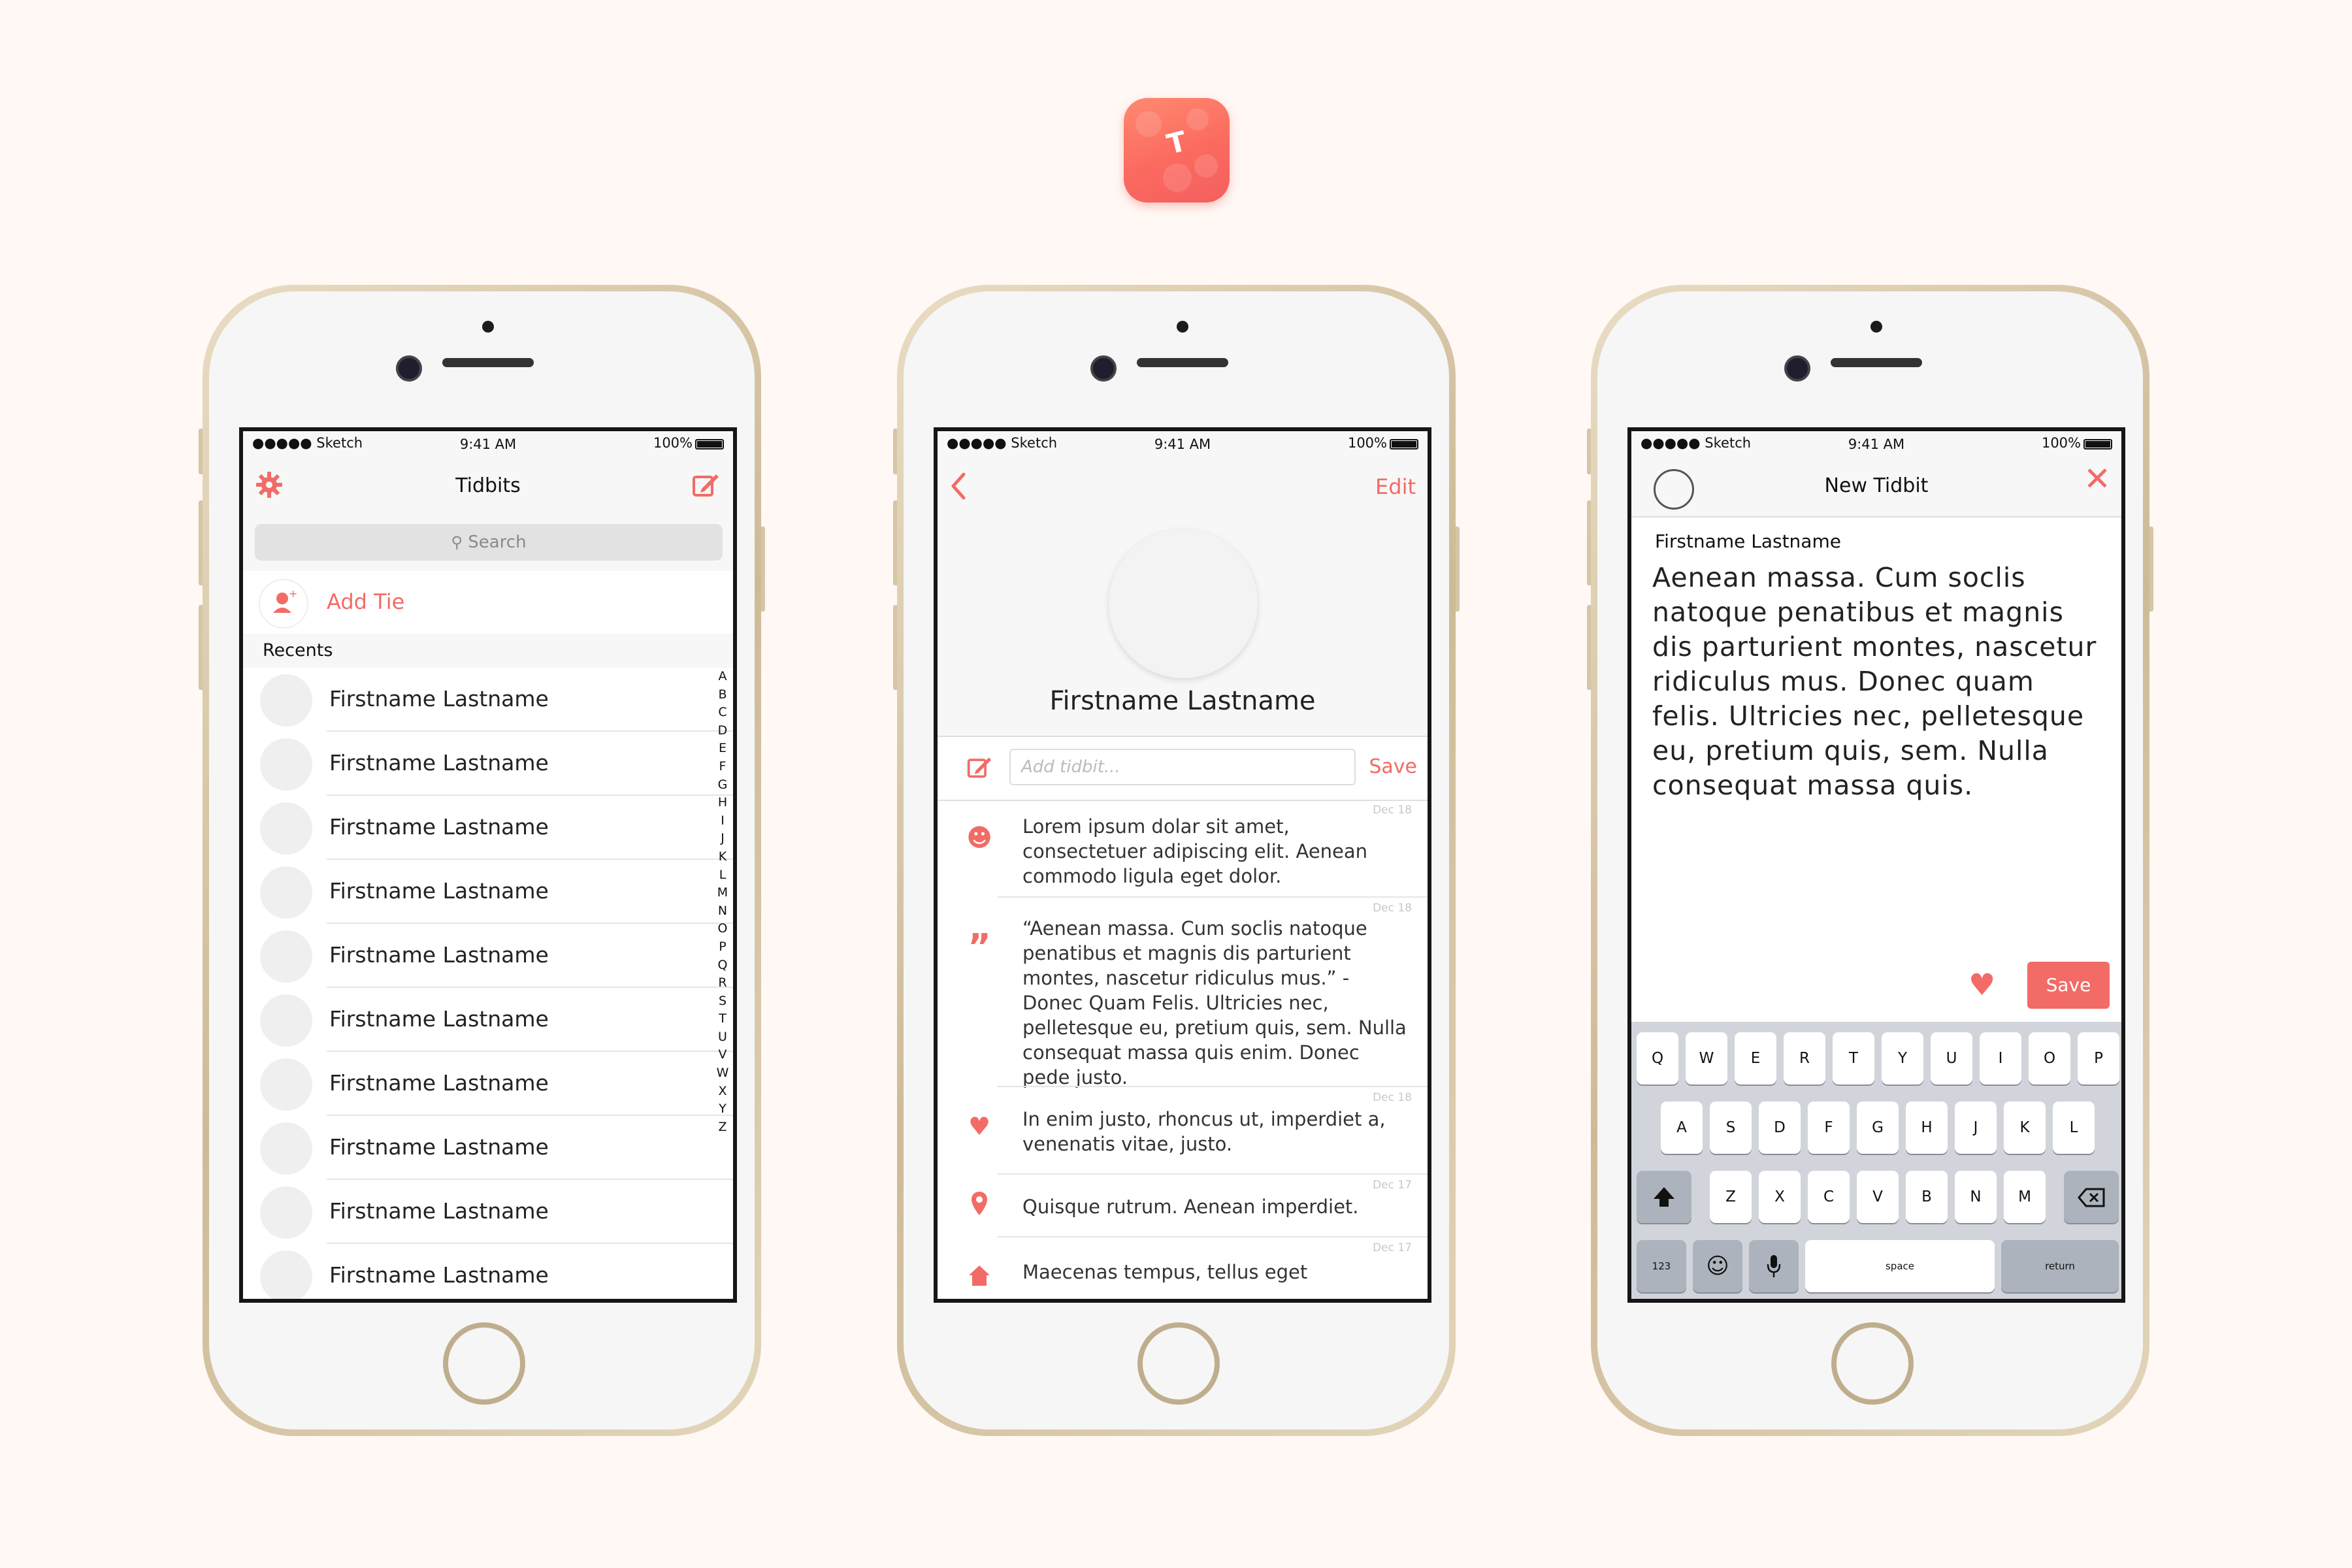  Describe the element at coordinates (1731, 1197) in the screenshot. I see `key: Z` at that location.